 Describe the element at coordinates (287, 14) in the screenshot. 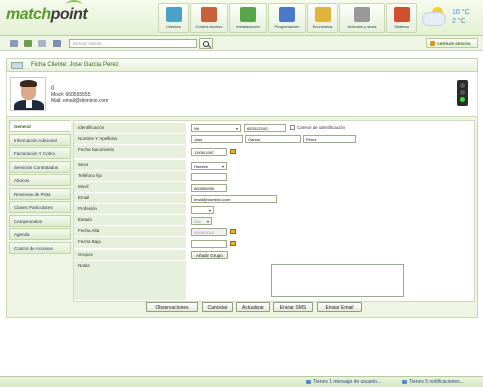

I see `schedule-icon` at that location.